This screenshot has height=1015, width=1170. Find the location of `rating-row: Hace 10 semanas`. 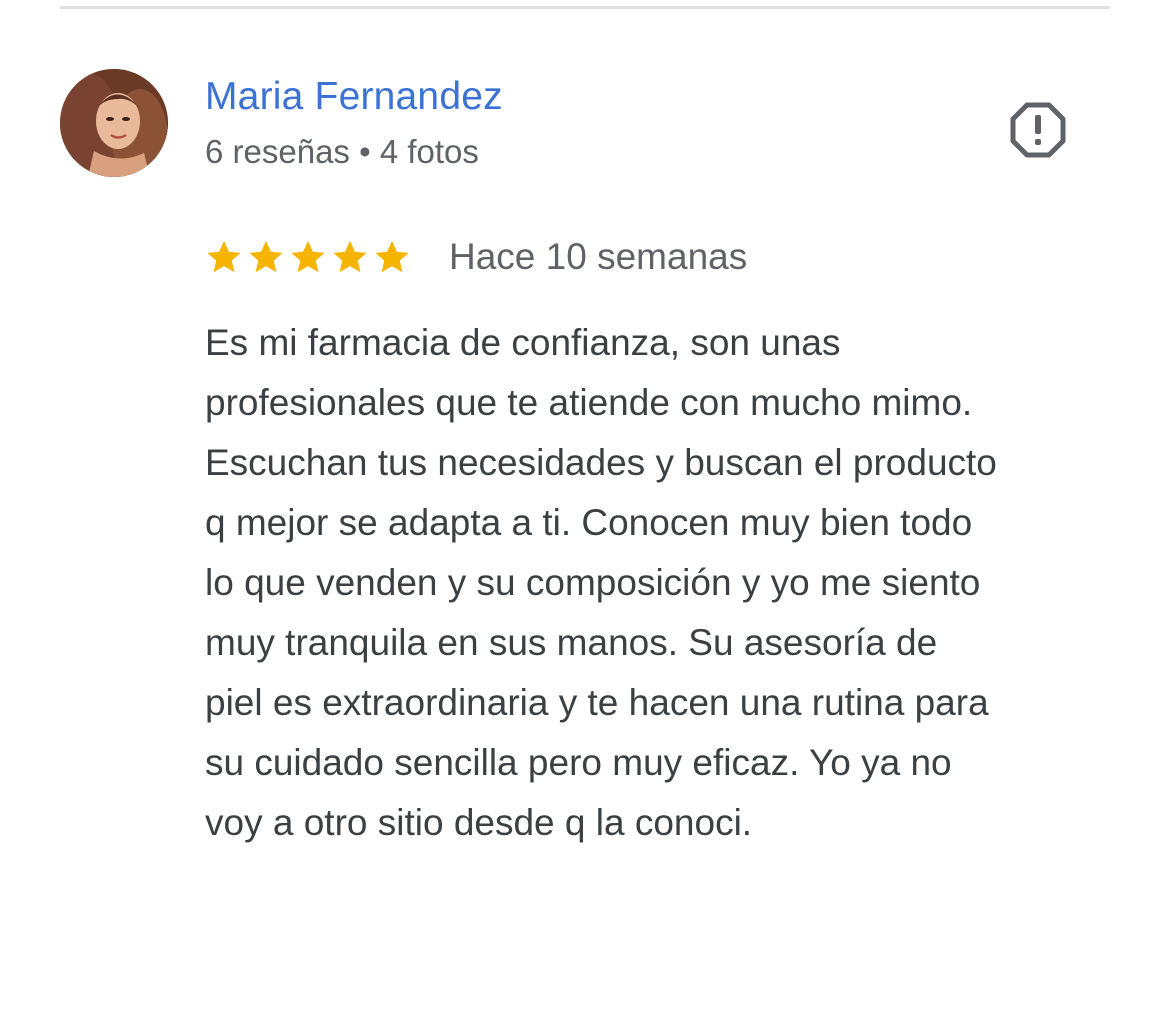

rating-row: Hace 10 semanas is located at coordinates (476, 257).